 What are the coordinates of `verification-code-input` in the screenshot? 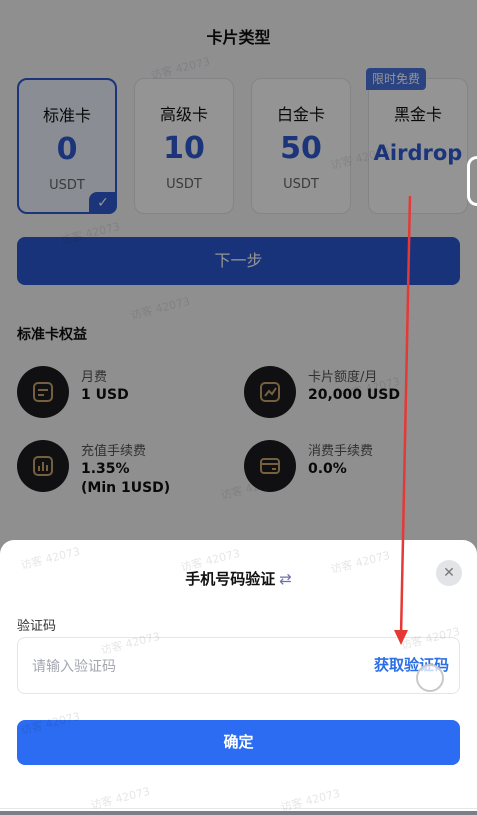 It's located at (182, 666).